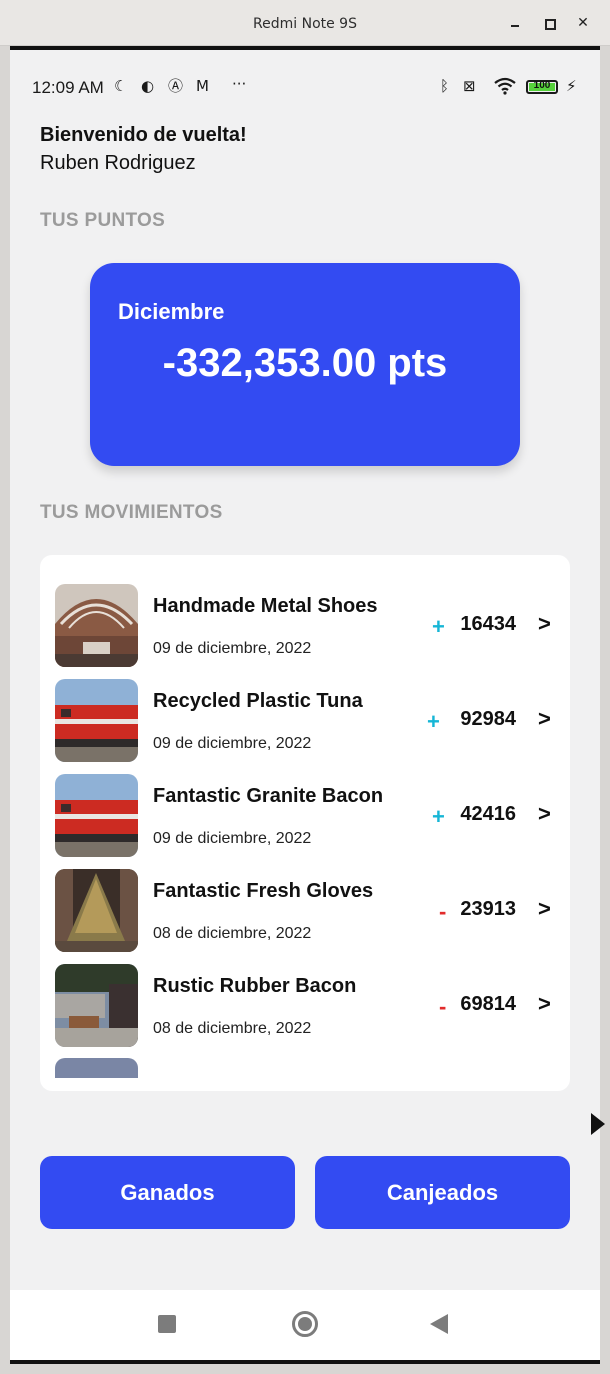  What do you see at coordinates (445, 86) in the screenshot?
I see `bluetooth-icon: ᛒ` at bounding box center [445, 86].